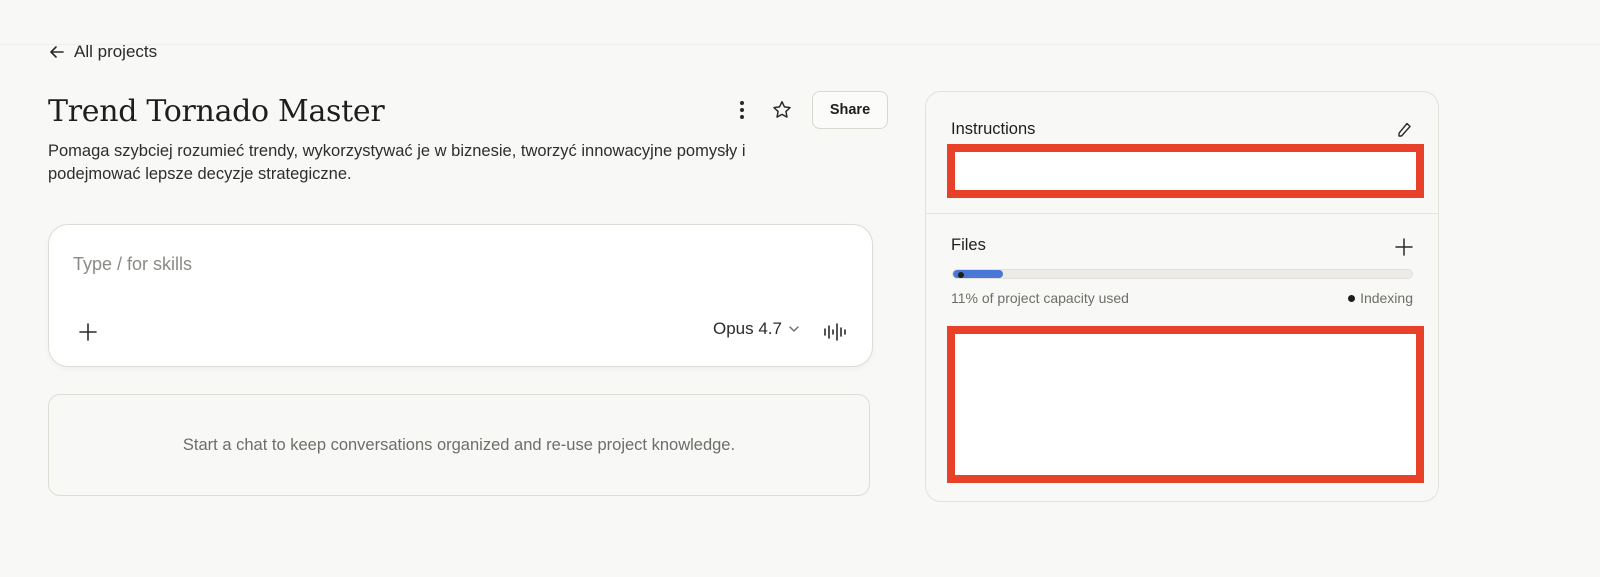 The width and height of the screenshot is (1600, 577). What do you see at coordinates (1182, 213) in the screenshot?
I see `panel-divider` at bounding box center [1182, 213].